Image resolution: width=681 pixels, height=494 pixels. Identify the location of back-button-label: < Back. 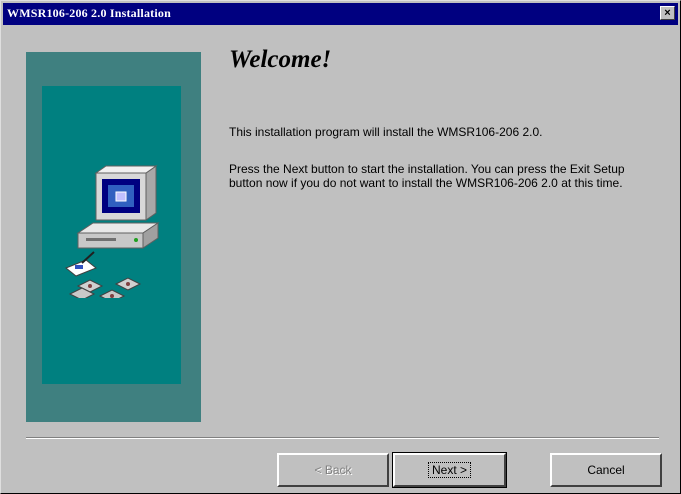
(333, 470).